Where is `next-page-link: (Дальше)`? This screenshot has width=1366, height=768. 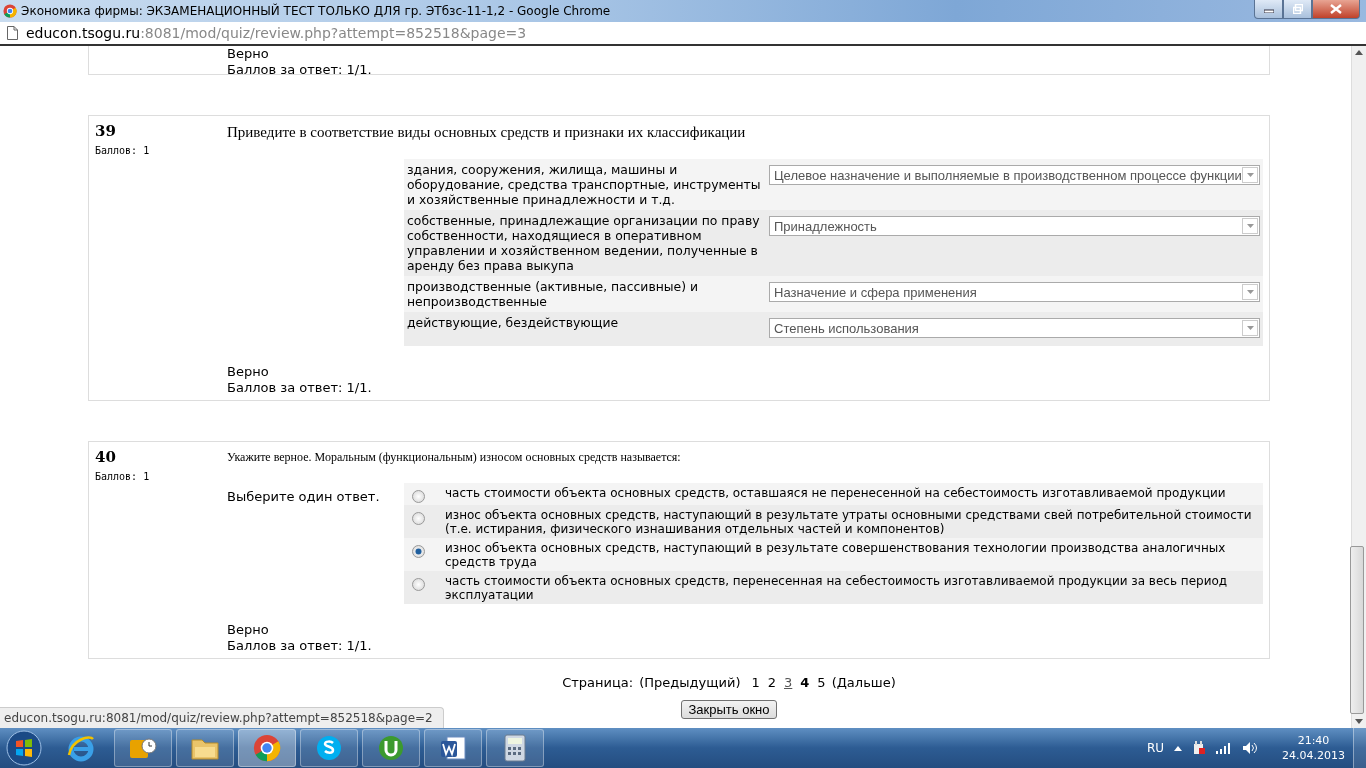 next-page-link: (Дальше) is located at coordinates (863, 682).